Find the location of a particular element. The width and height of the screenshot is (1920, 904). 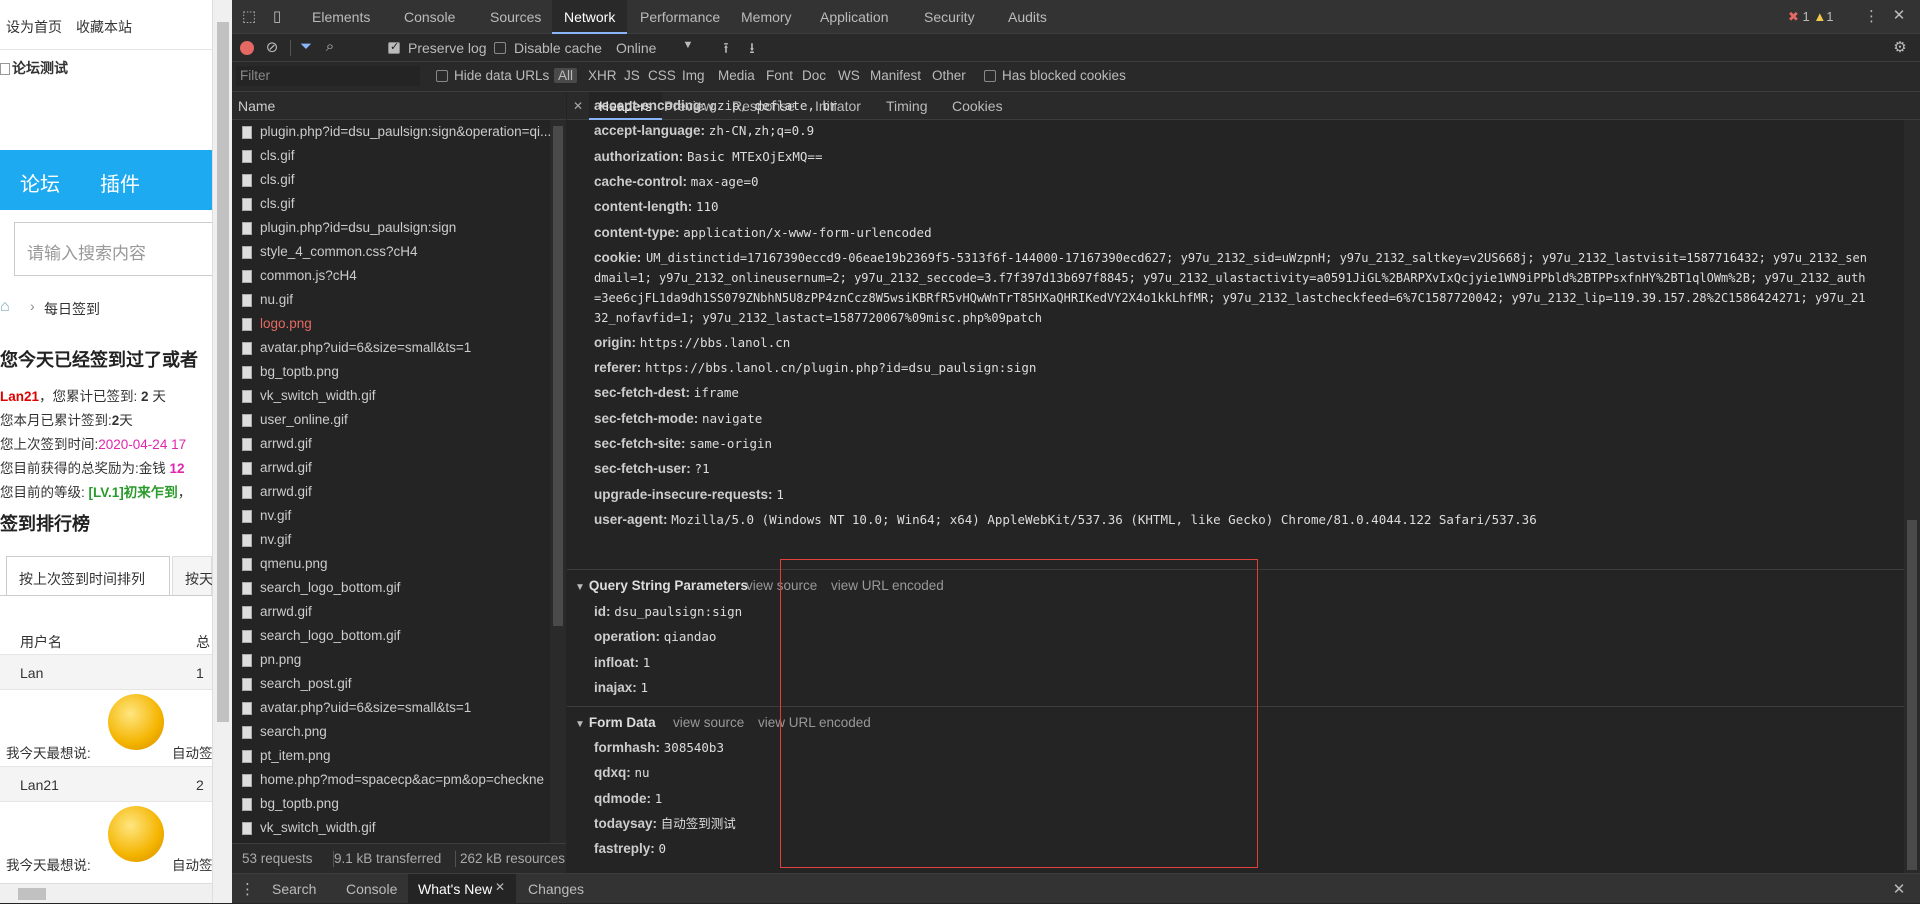

filter-input: Filter is located at coordinates (328, 76).